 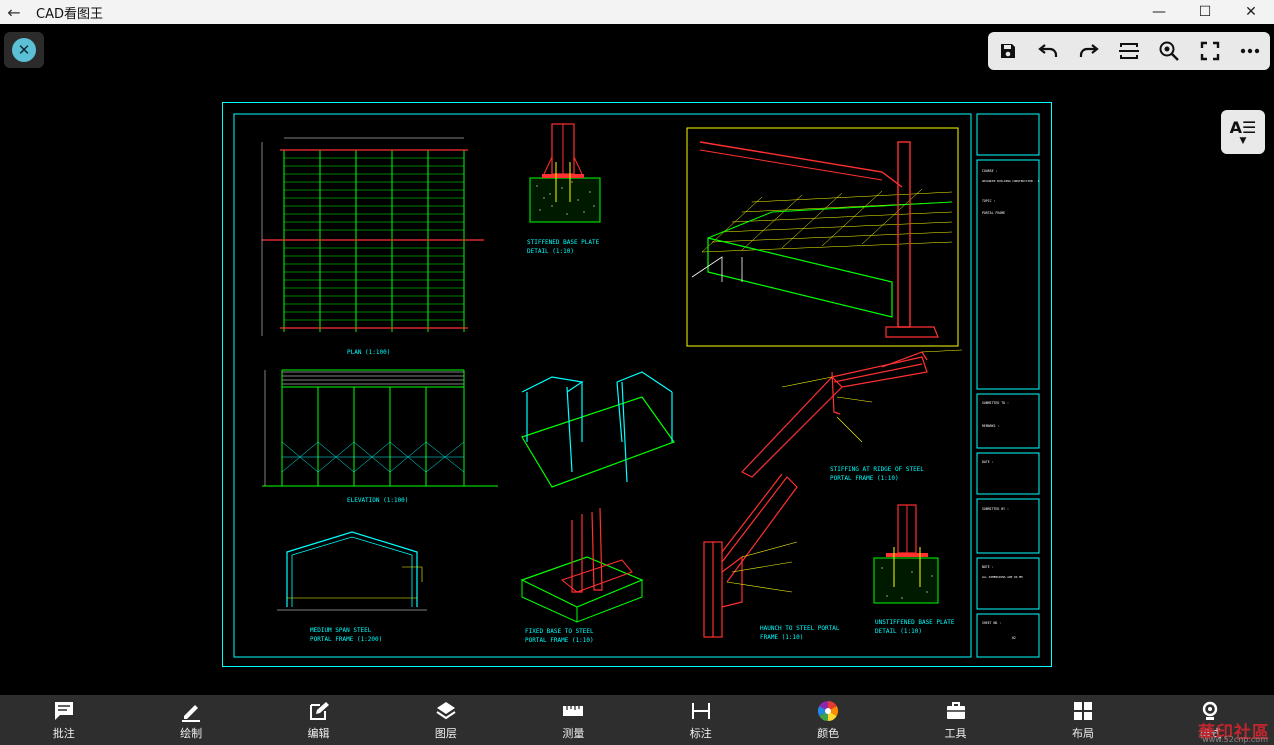 What do you see at coordinates (828, 733) in the screenshot?
I see `color-label: 颜色` at bounding box center [828, 733].